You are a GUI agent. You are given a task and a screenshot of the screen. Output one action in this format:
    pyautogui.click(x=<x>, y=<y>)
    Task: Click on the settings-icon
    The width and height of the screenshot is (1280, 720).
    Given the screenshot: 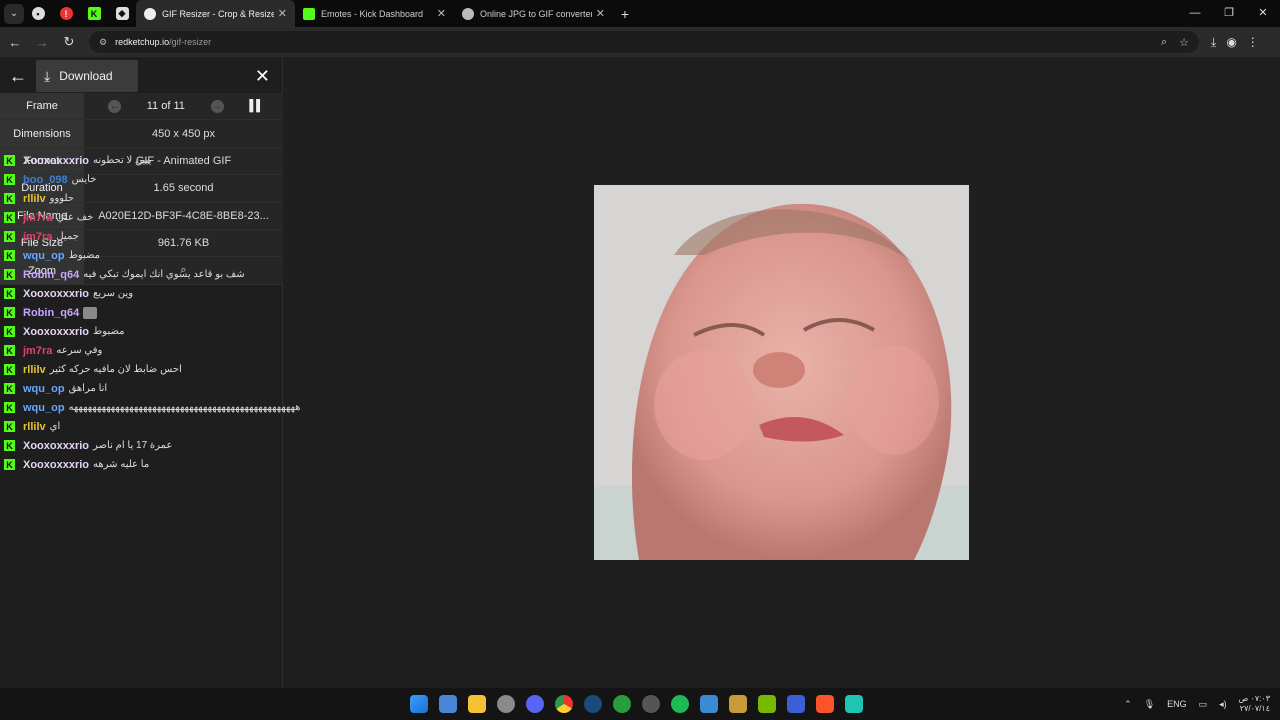 What is the action you would take?
    pyautogui.click(x=506, y=704)
    